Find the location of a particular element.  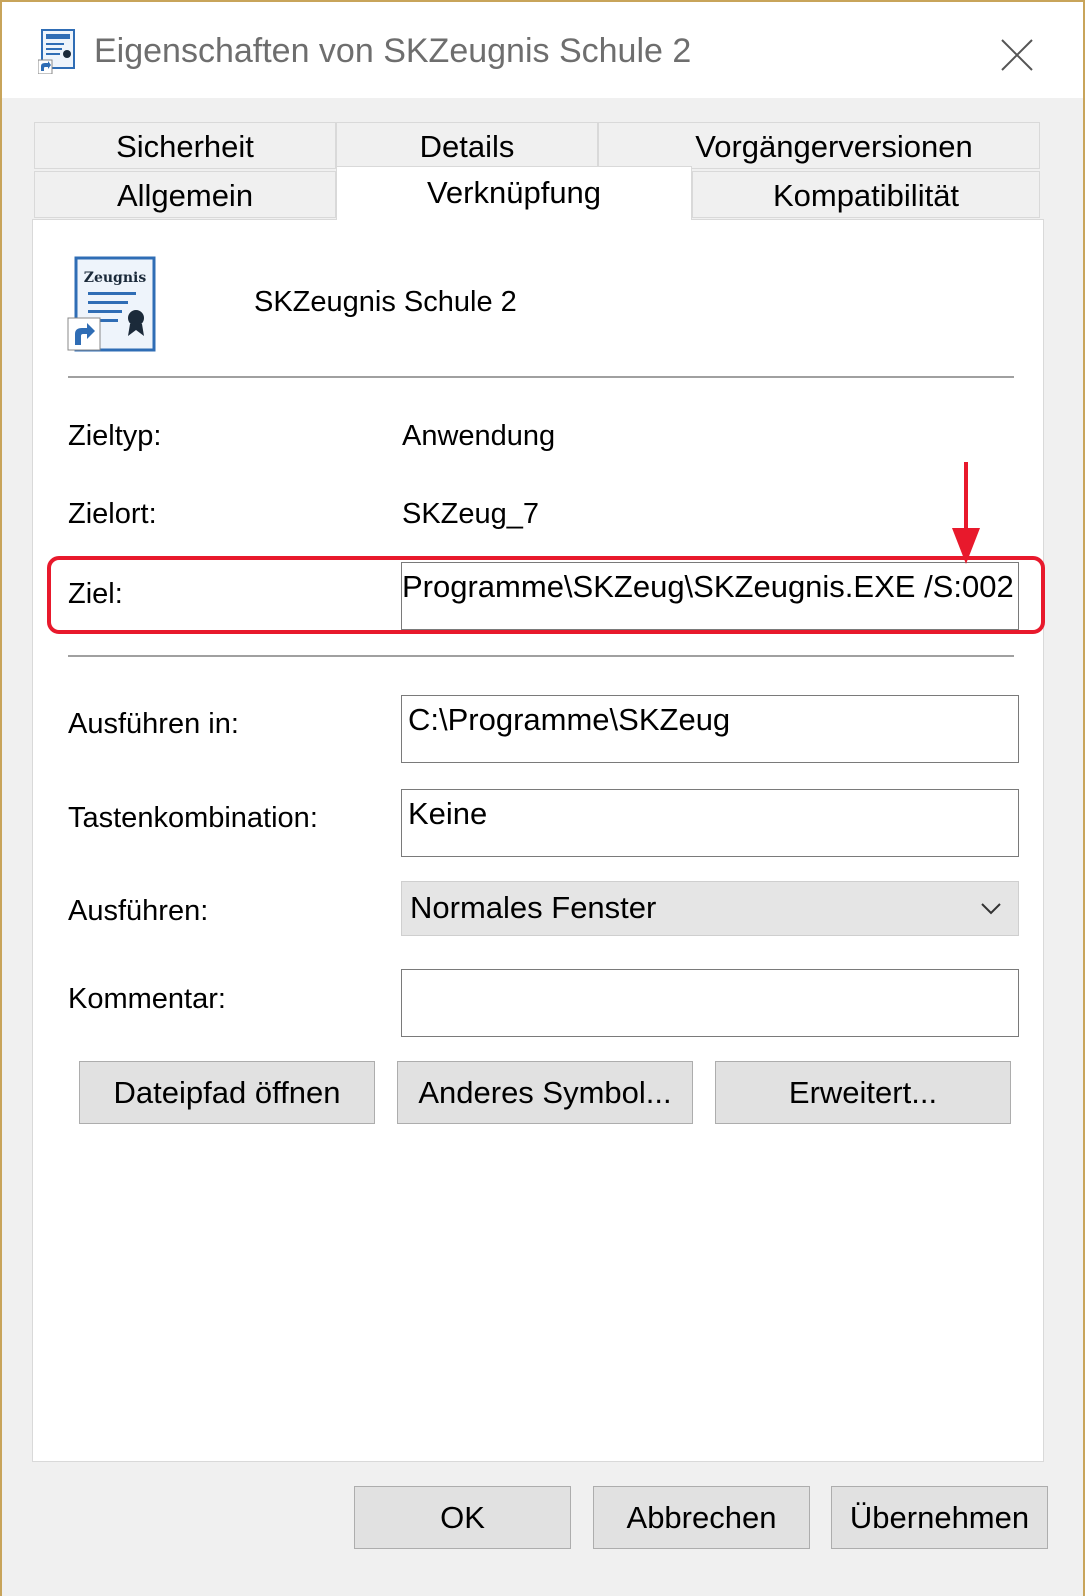

tab-details: Details is located at coordinates (467, 145).